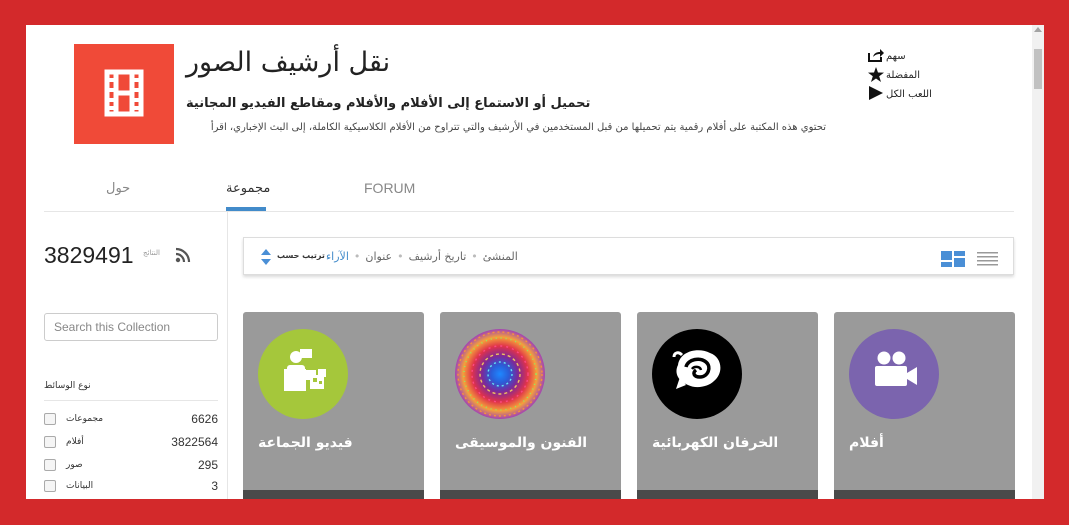 The height and width of the screenshot is (525, 1069). Describe the element at coordinates (89, 255) in the screenshot. I see `results-count: 3829491` at that location.